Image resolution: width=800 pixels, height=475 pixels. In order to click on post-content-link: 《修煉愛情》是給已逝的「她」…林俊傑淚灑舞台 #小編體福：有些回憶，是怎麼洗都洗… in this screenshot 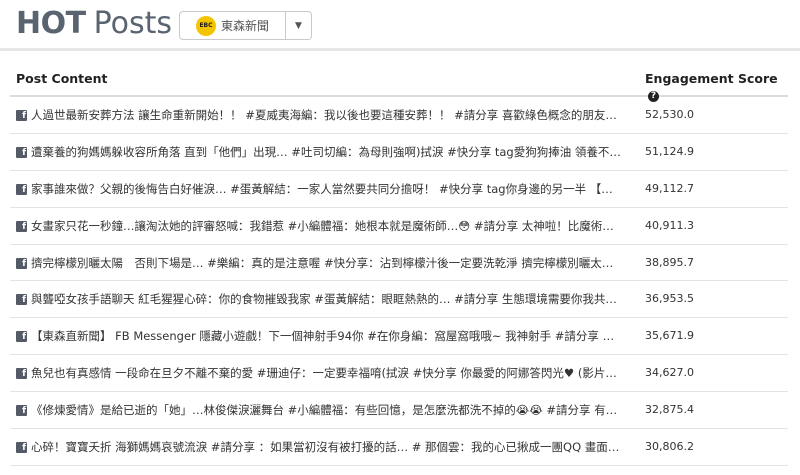, I will do `click(326, 410)`.